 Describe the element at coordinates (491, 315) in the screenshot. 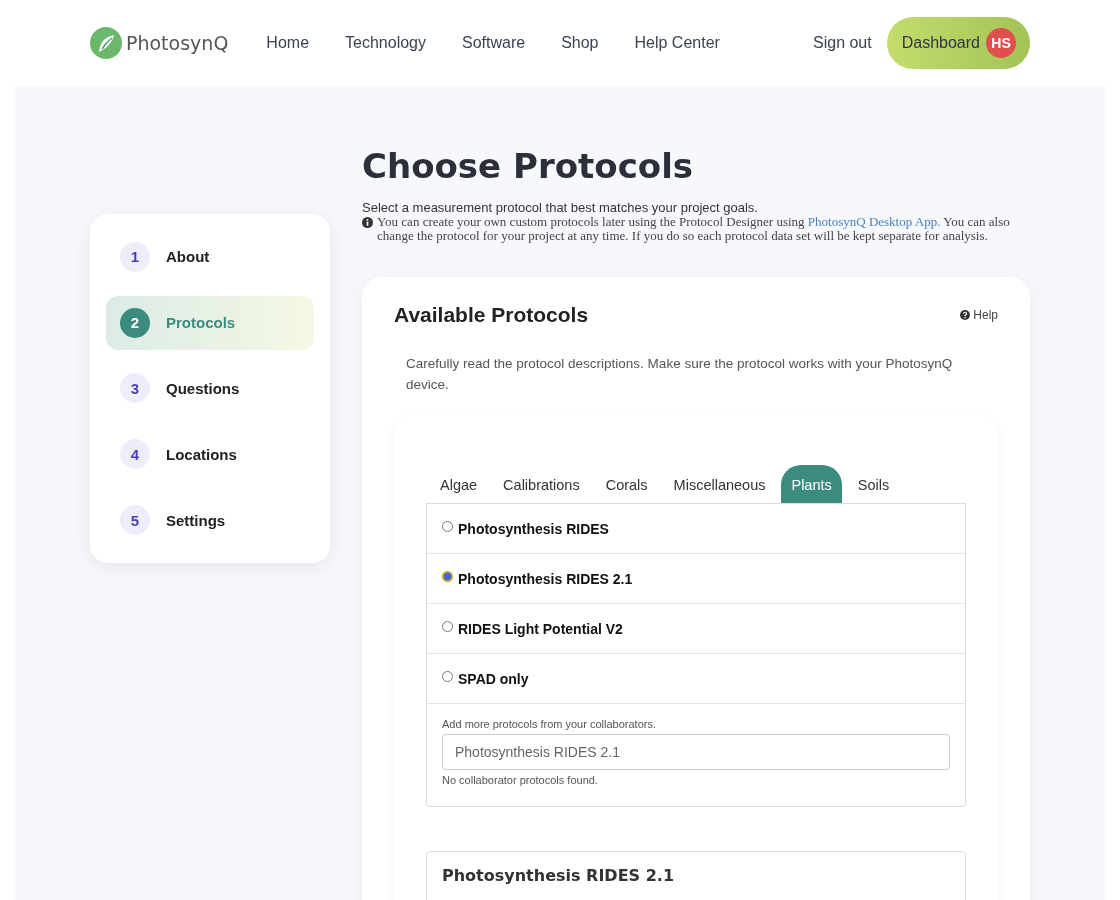

I see `card-title: Available Protocols` at that location.